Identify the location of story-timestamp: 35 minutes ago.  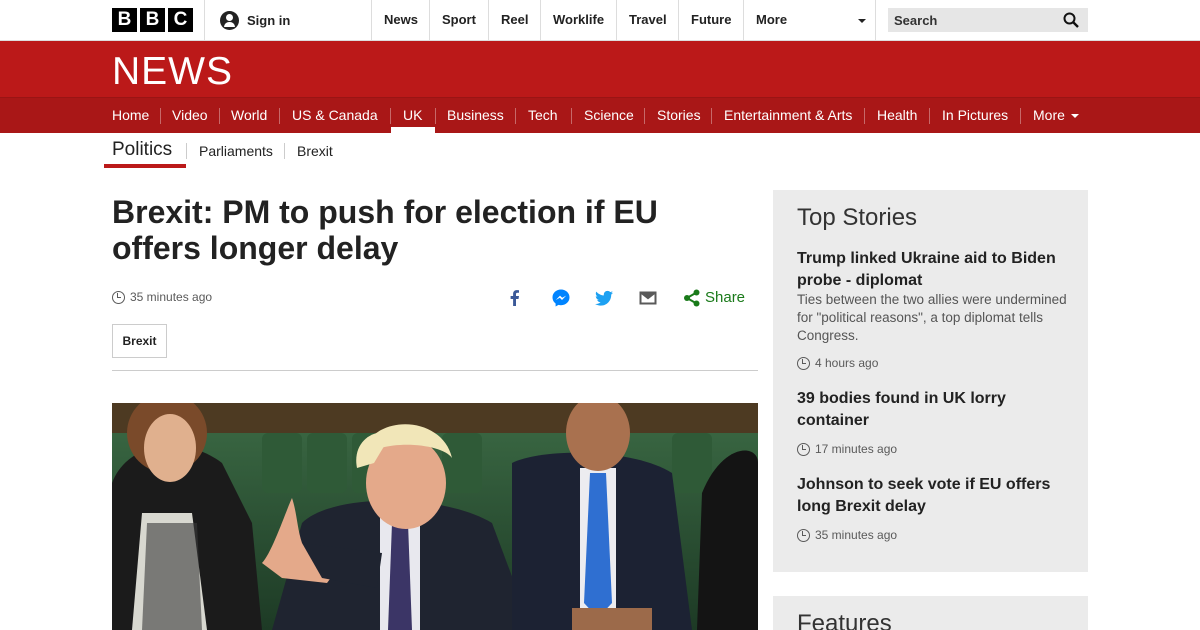
(847, 535).